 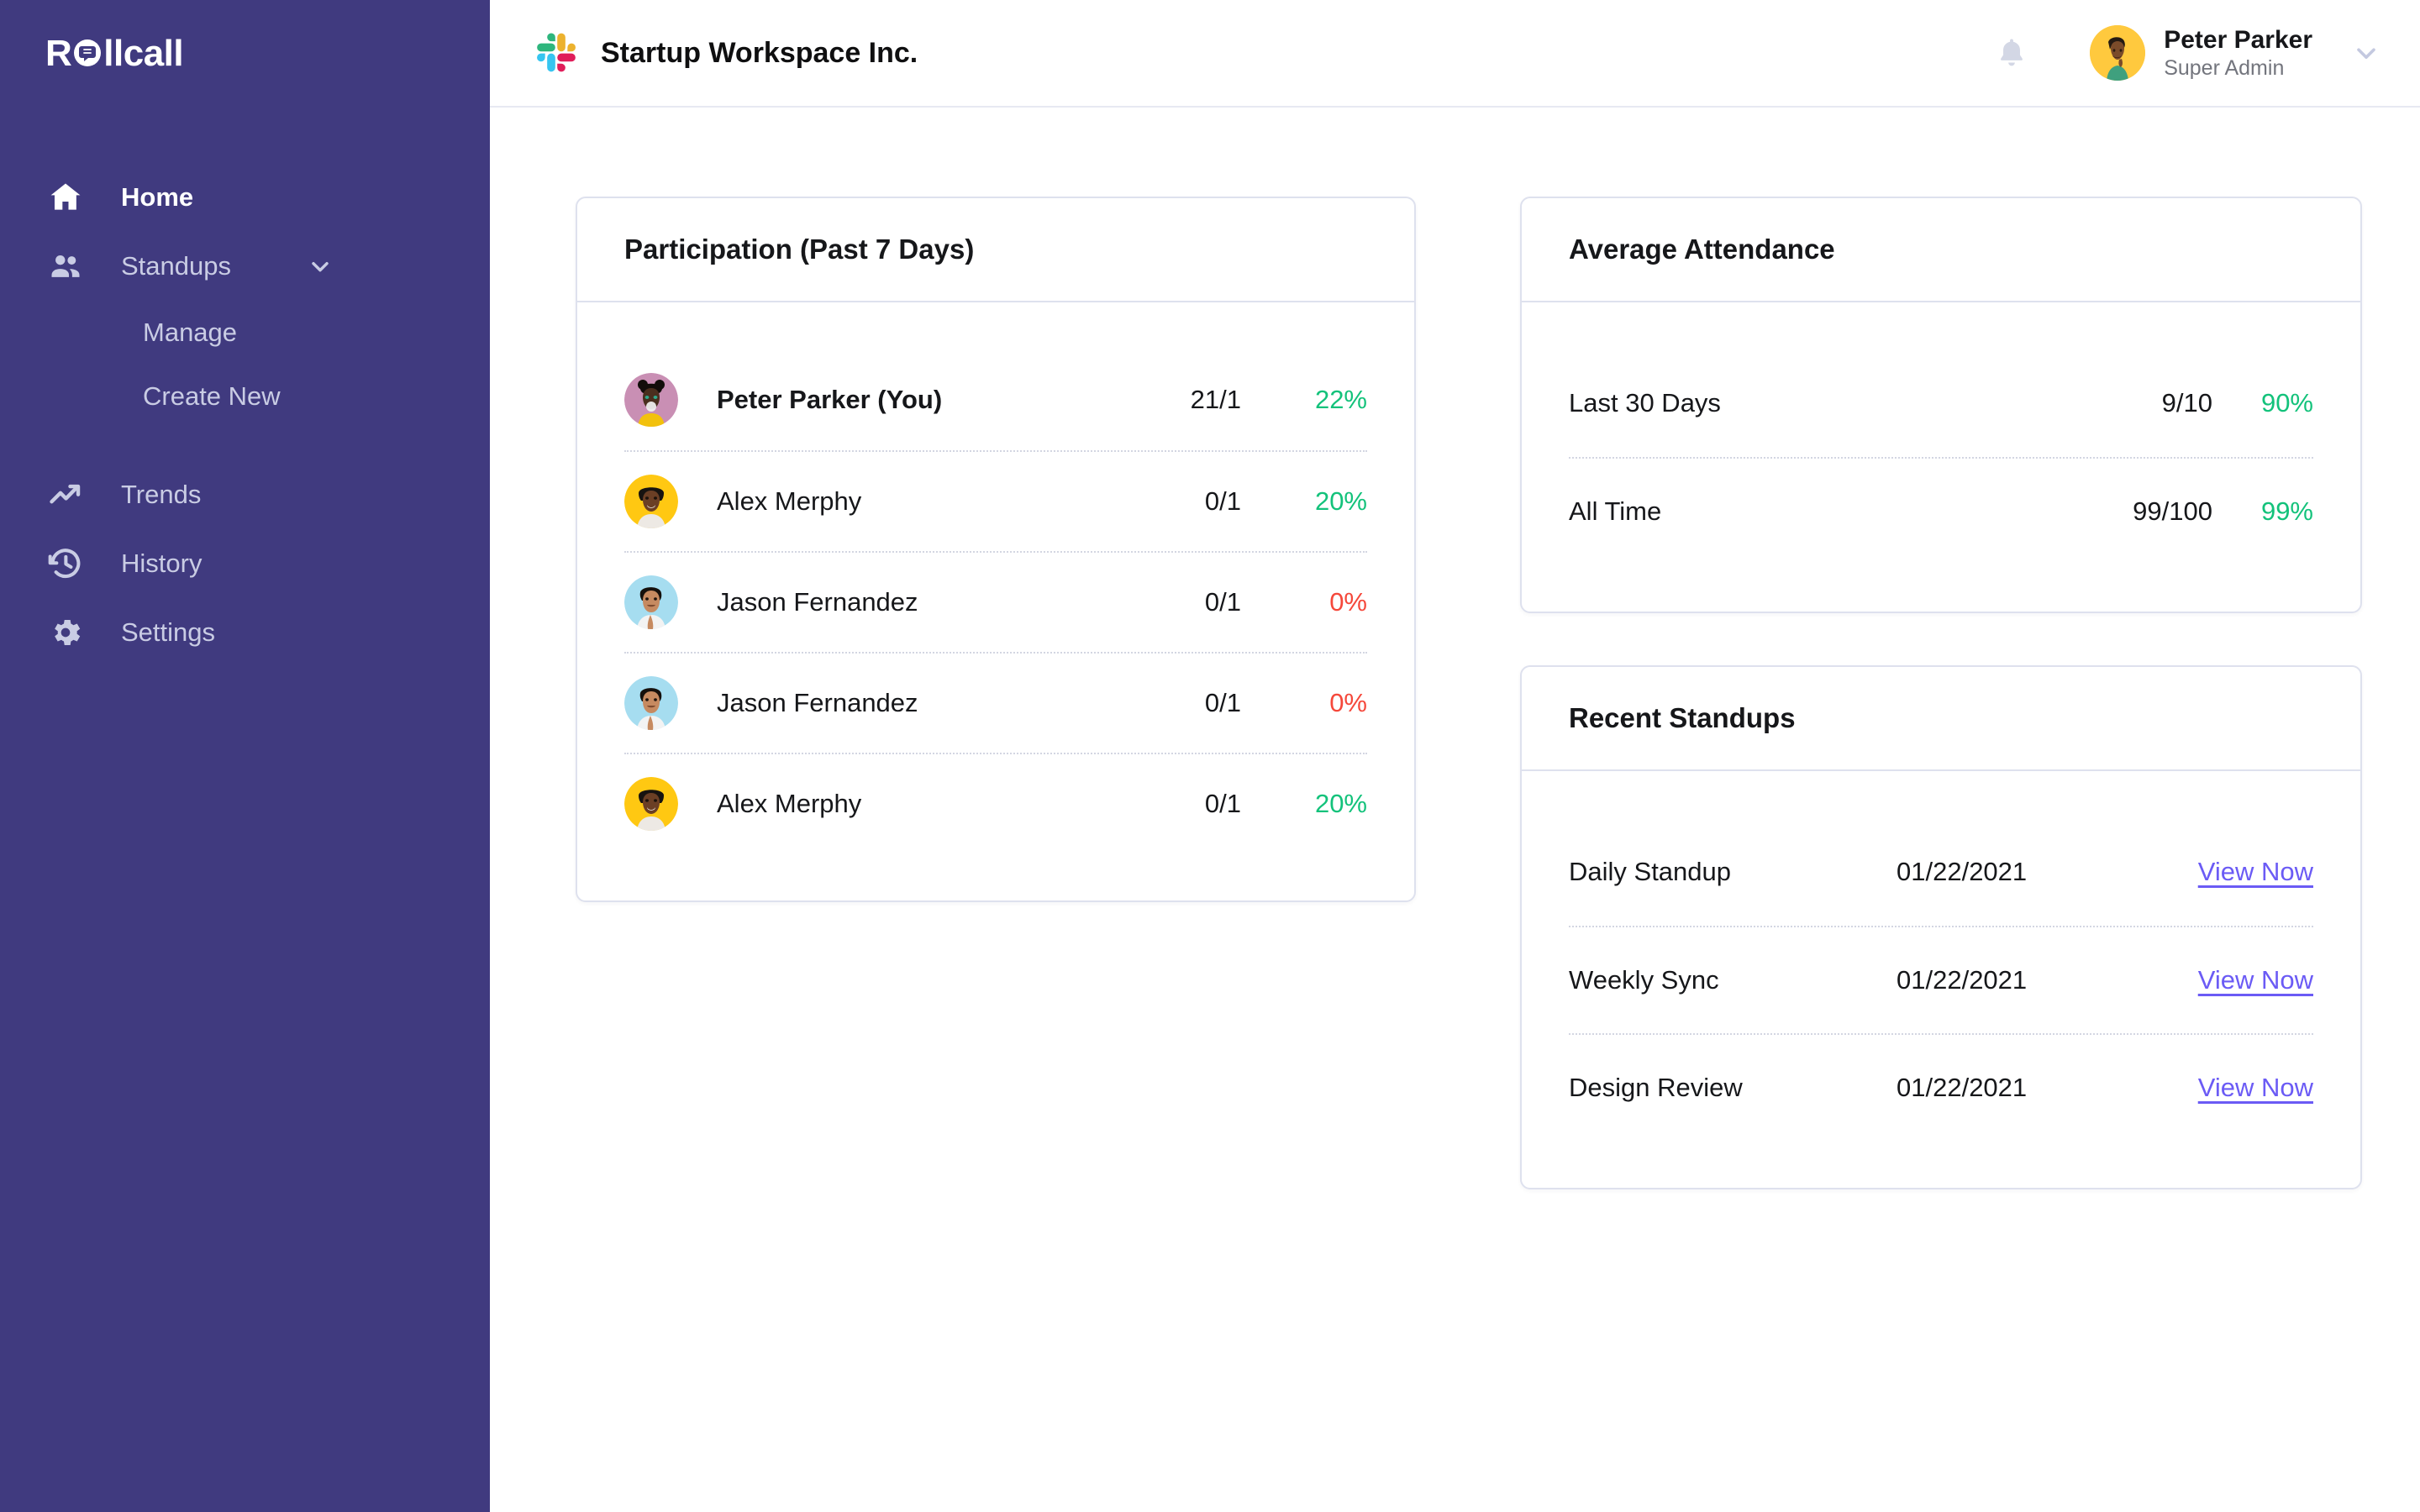 I want to click on speech-bubble-icon, so click(x=87, y=53).